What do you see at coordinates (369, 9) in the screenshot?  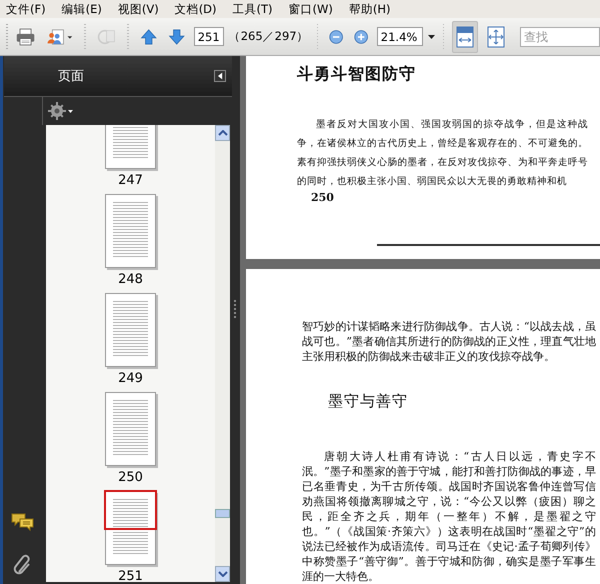 I see `menu-item: 帮助(H)` at bounding box center [369, 9].